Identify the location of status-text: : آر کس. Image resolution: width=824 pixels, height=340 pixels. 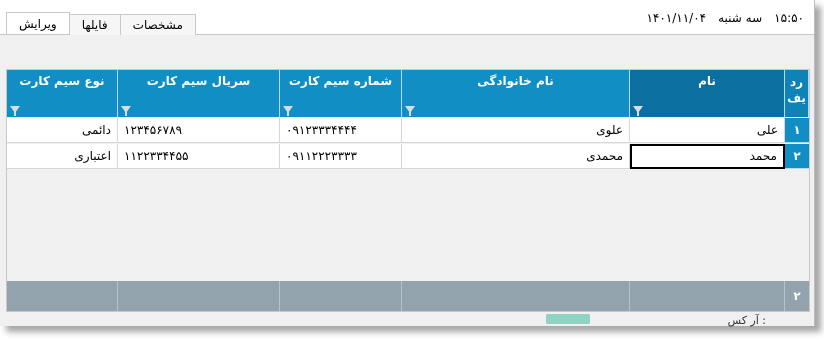
(746, 320).